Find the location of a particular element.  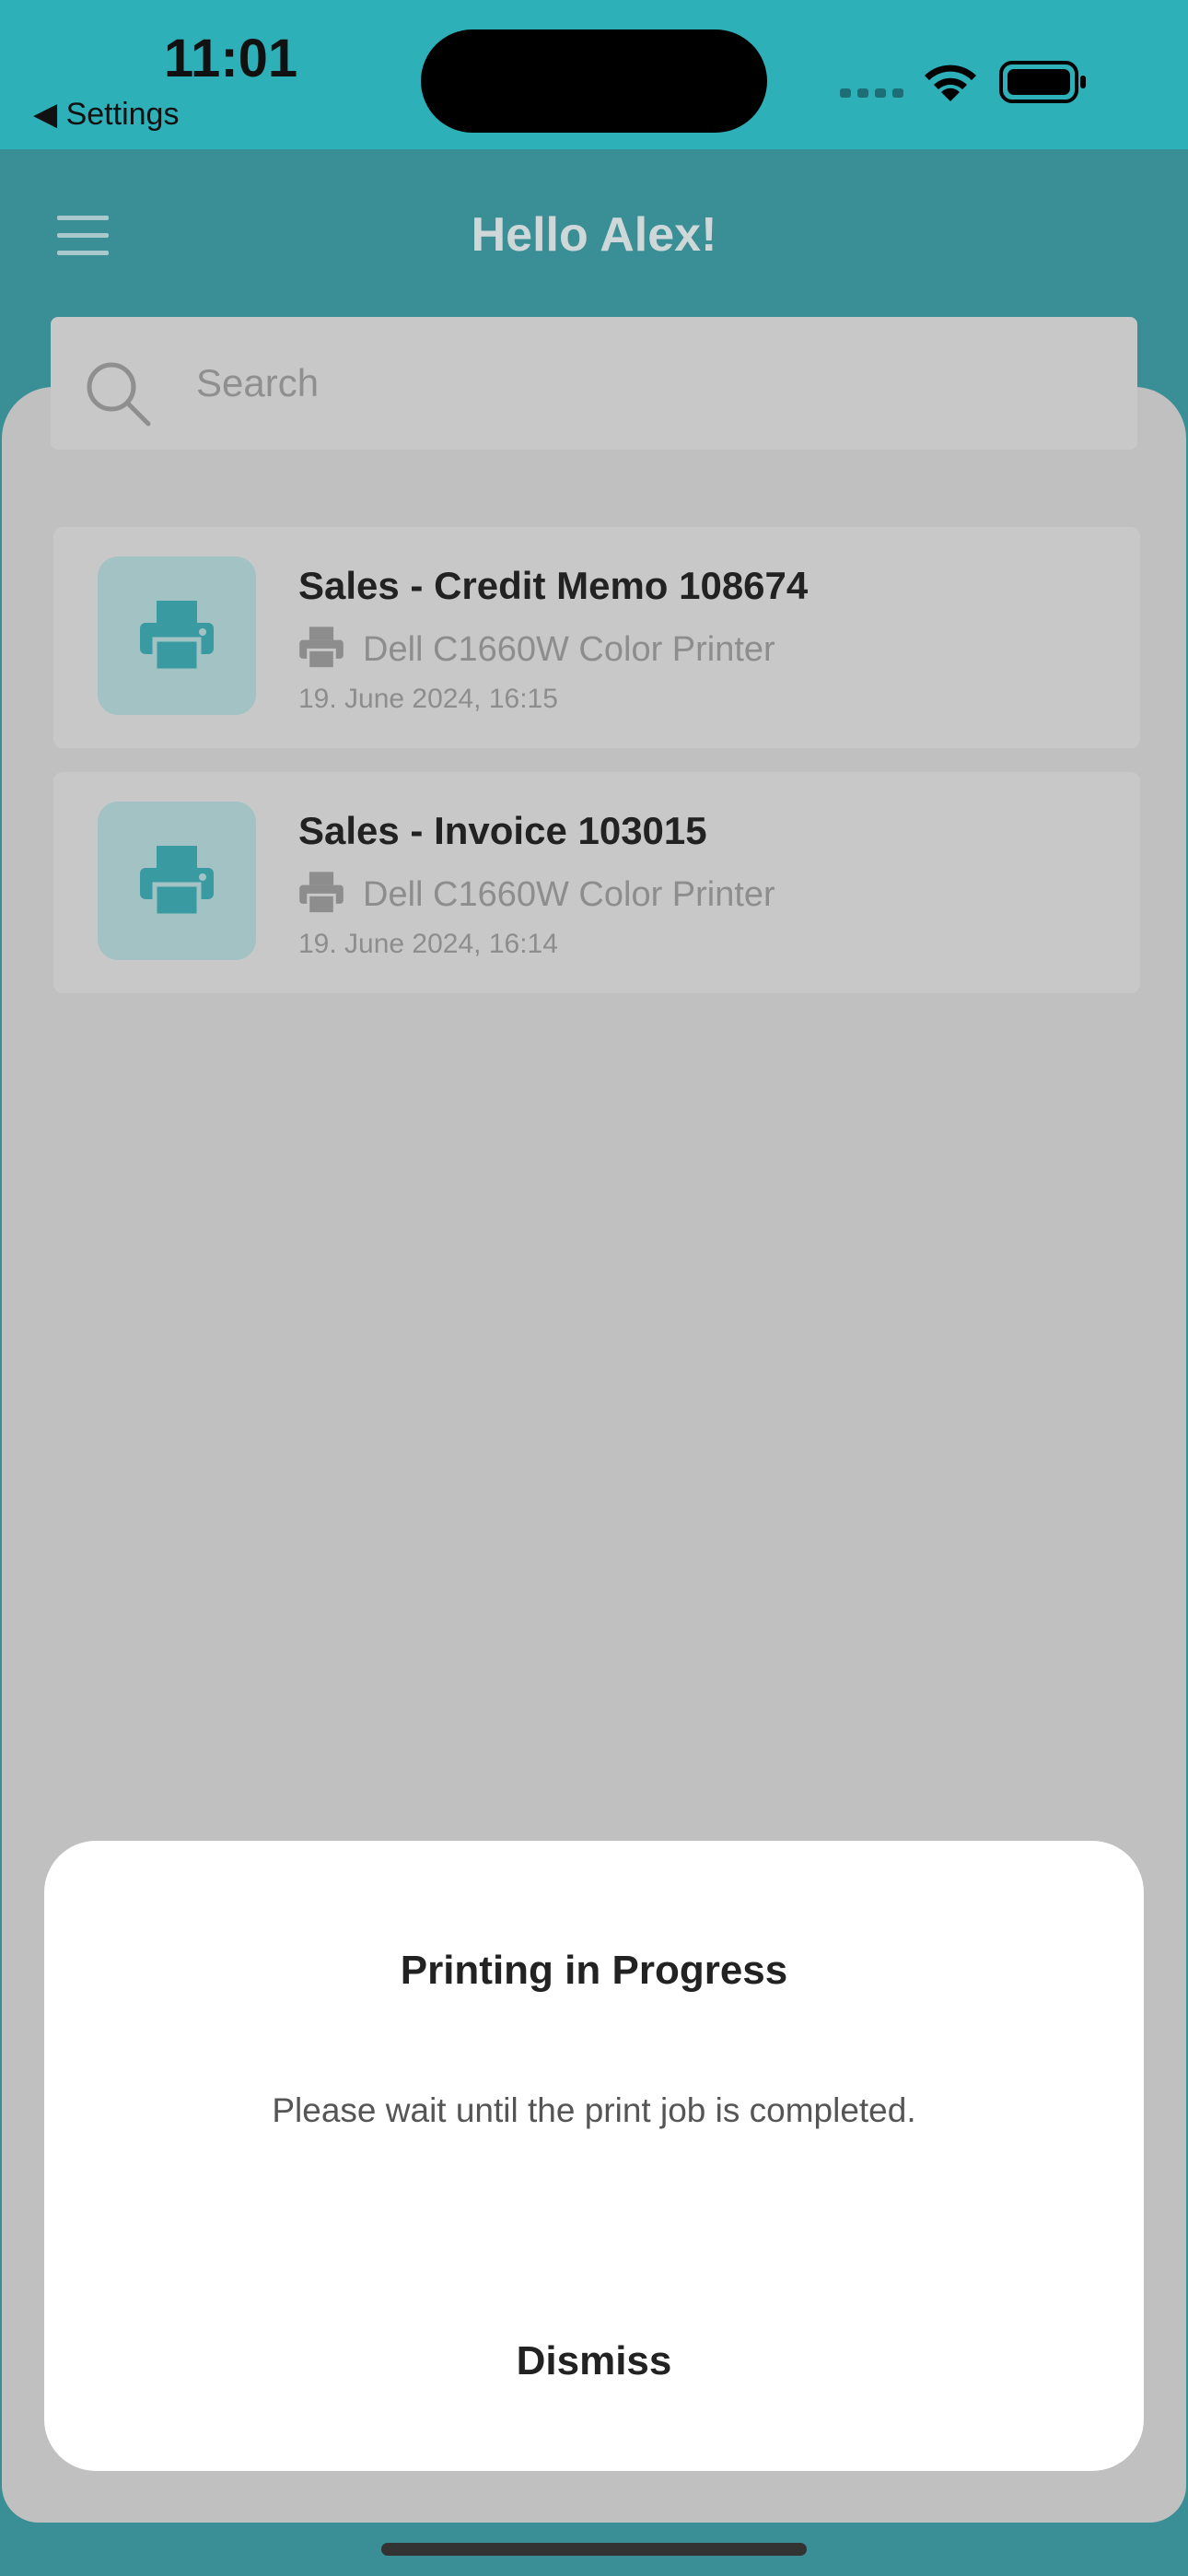

status-bar: 11:01 ◀ Settings is located at coordinates (594, 74).